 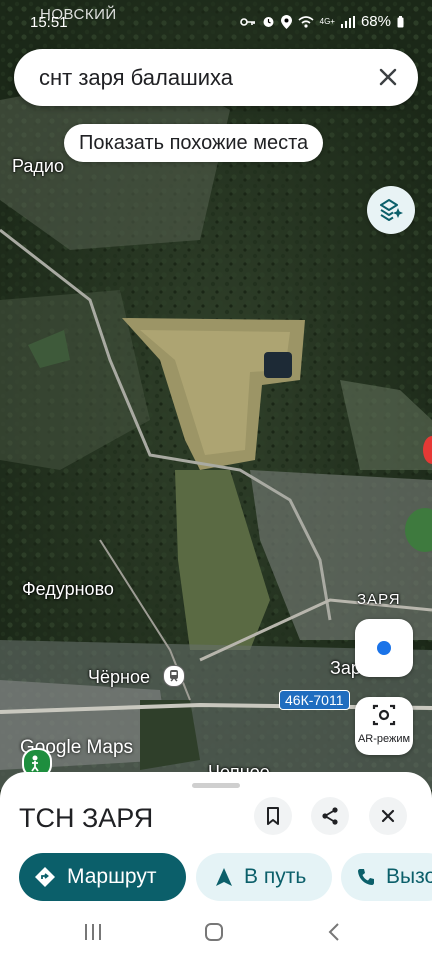 I want to click on clear-search-button, so click(x=388, y=77).